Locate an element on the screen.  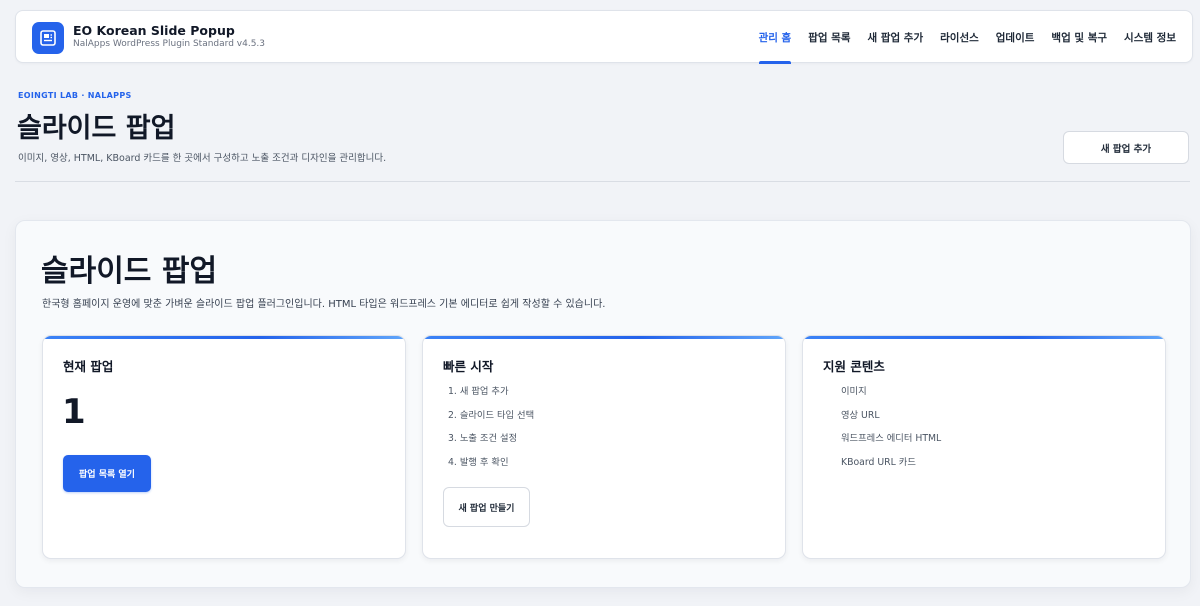
nav-item-backup-restore: 백업 및 복구 is located at coordinates (1079, 37).